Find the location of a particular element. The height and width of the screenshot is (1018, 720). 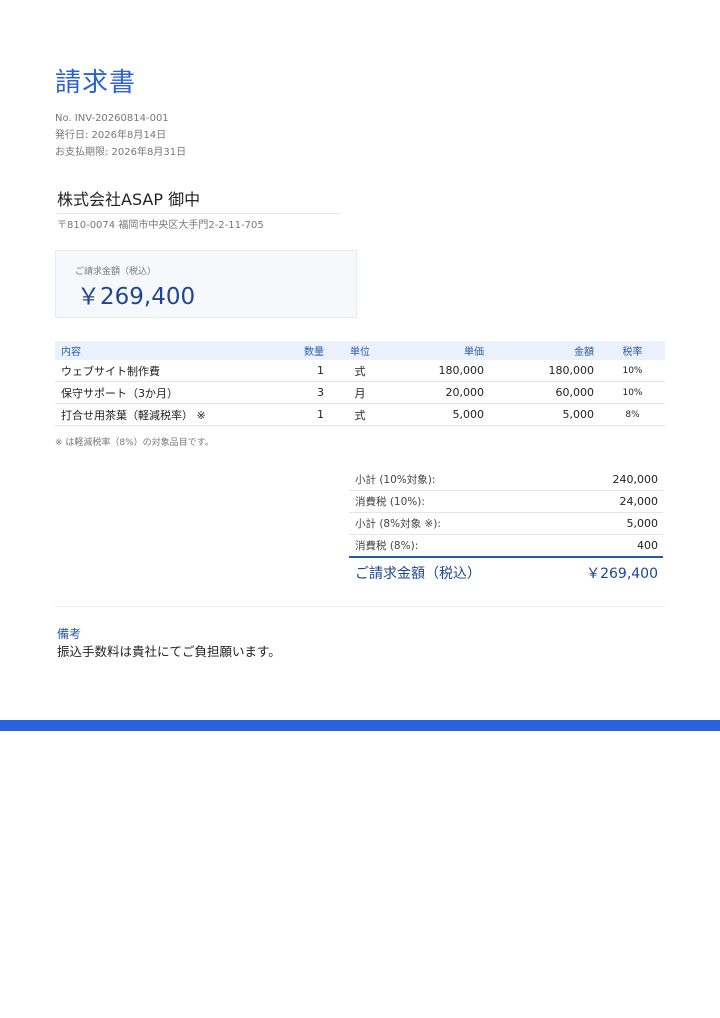

remarks-body: 振込手数料は貴社にてご負担願います。 is located at coordinates (169, 651).